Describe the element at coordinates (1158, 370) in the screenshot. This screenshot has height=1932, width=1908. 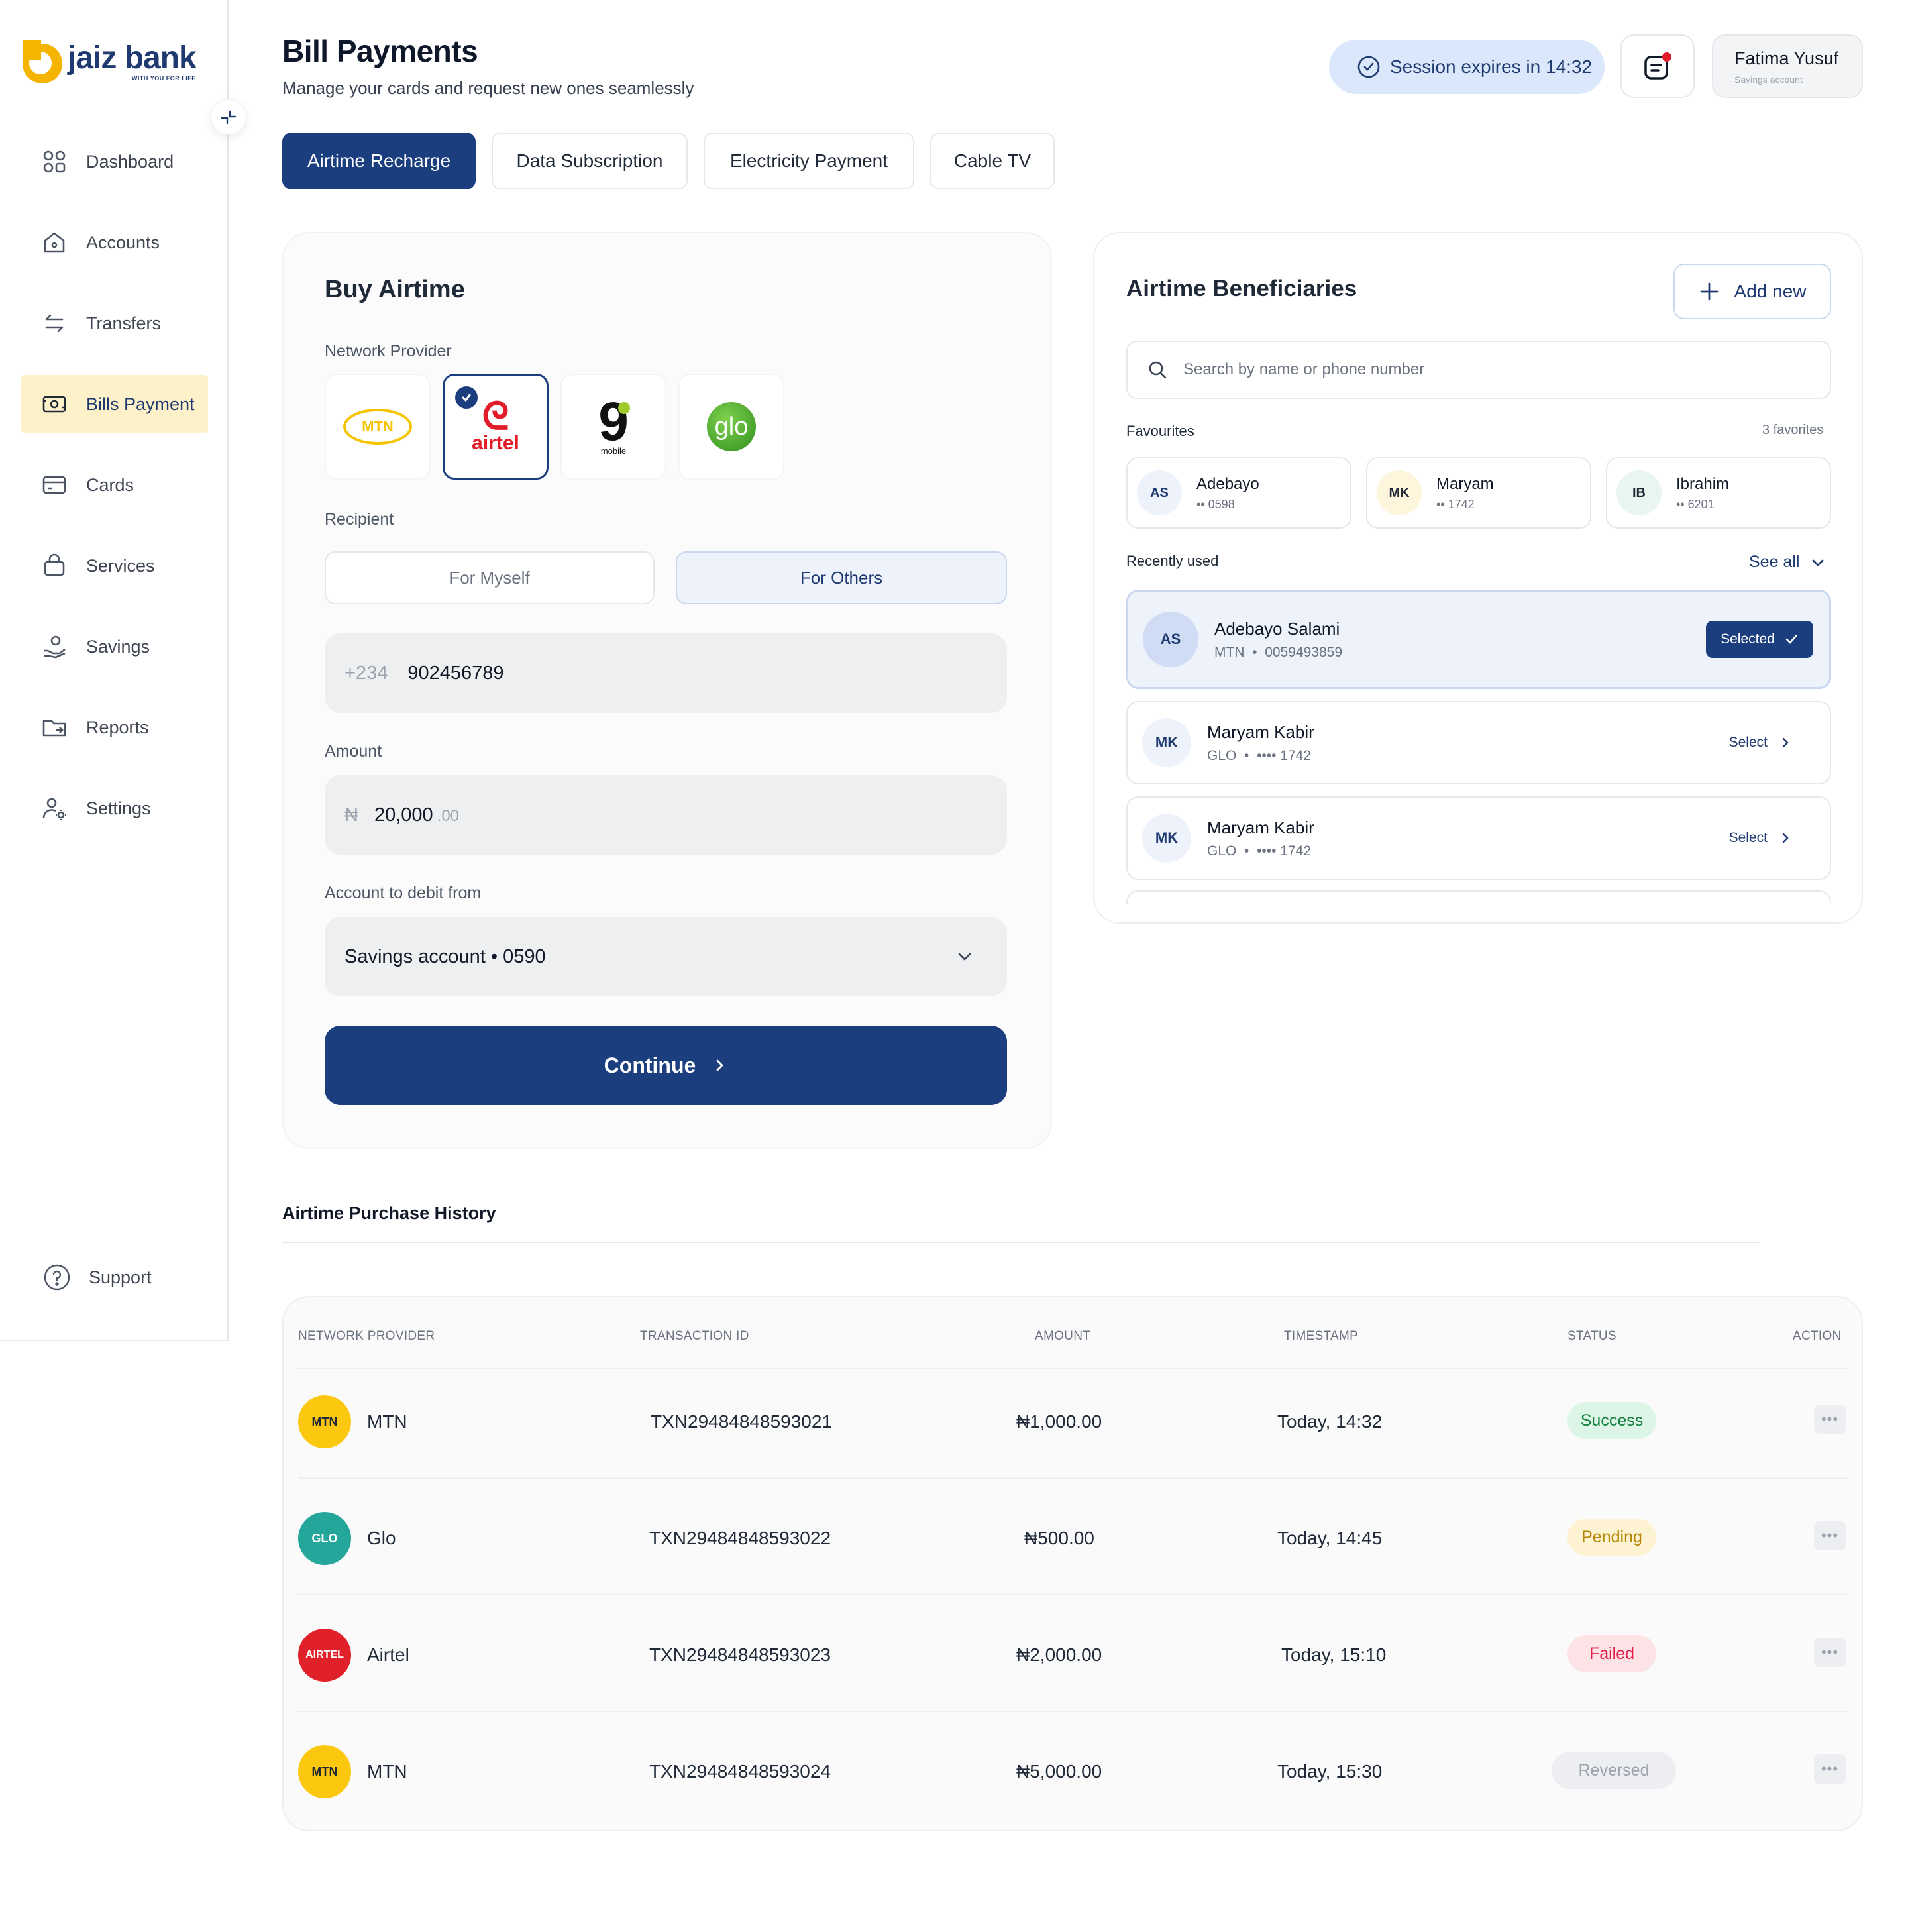
I see `search-icon` at that location.